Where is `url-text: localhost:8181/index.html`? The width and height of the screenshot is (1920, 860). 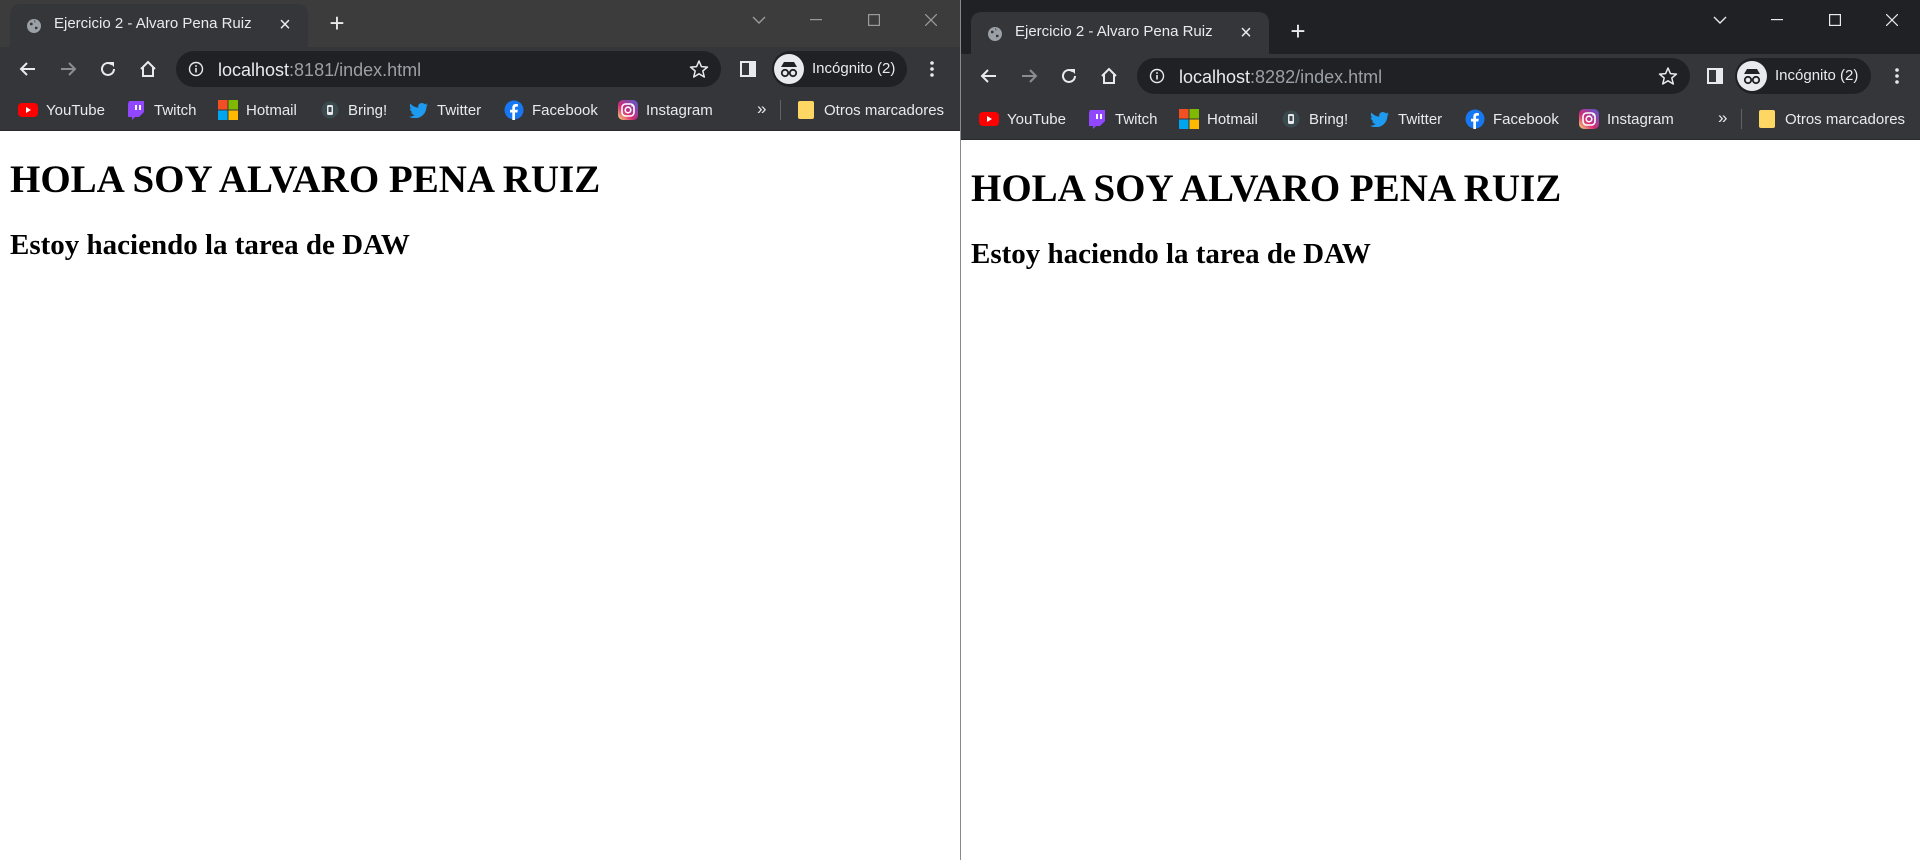 url-text: localhost:8181/index.html is located at coordinates (319, 70).